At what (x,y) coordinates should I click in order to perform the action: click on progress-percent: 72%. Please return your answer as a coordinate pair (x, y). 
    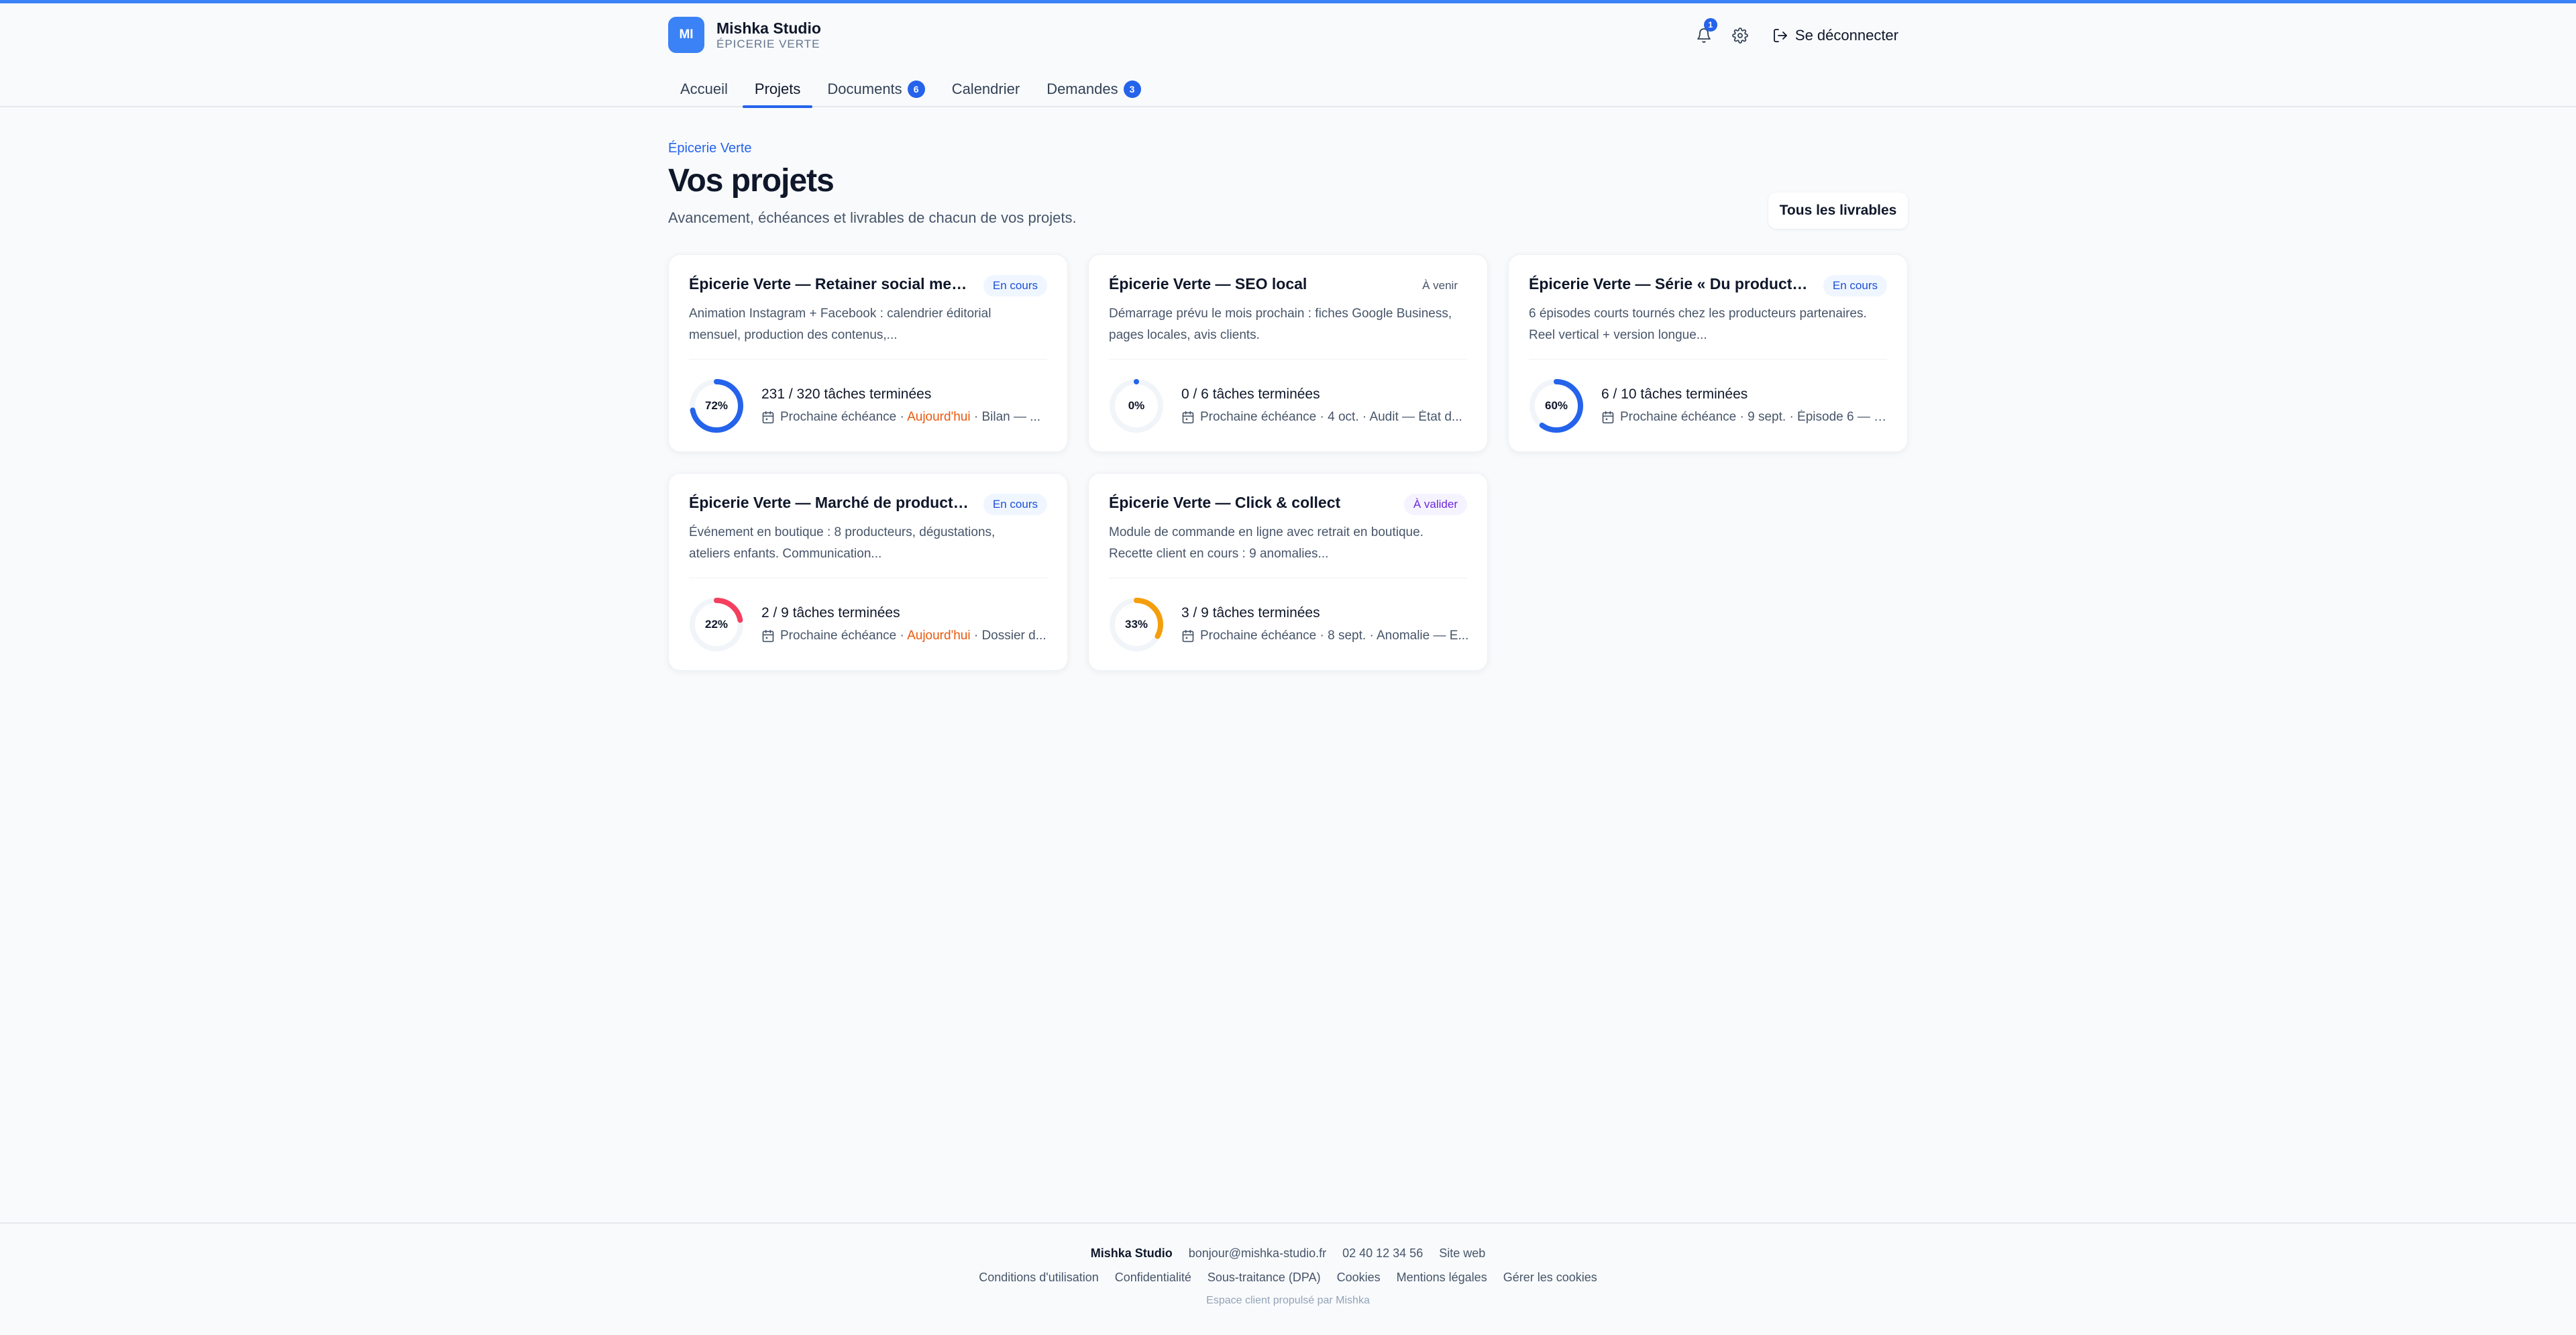
    Looking at the image, I should click on (716, 405).